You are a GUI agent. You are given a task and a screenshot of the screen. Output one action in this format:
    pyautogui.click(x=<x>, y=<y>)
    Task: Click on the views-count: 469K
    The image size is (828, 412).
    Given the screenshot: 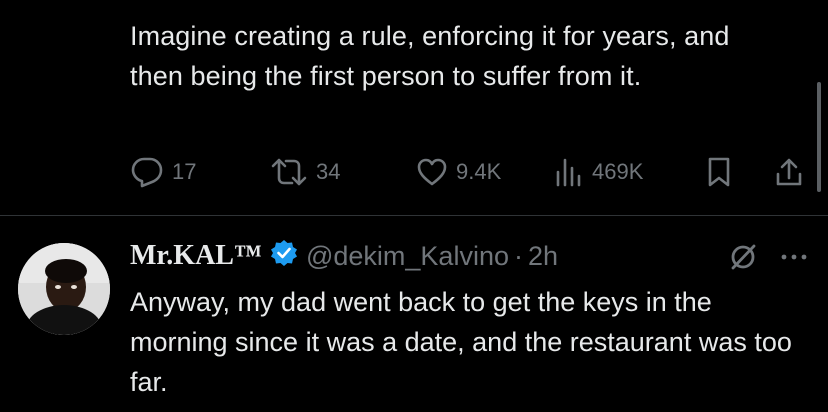 What is the action you would take?
    pyautogui.click(x=618, y=171)
    